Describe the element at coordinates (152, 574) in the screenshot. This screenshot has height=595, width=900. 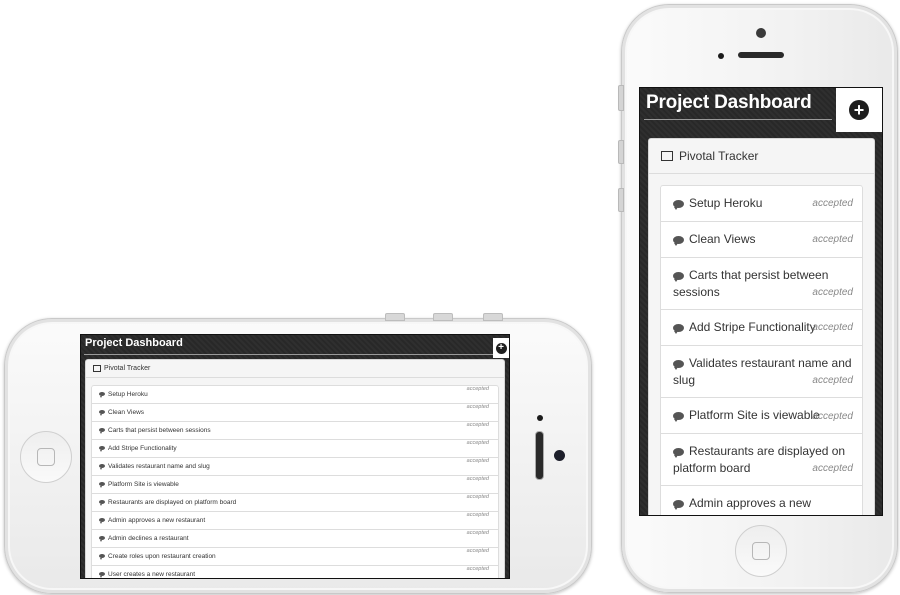
I see `story-name: User creates a new restaurant` at that location.